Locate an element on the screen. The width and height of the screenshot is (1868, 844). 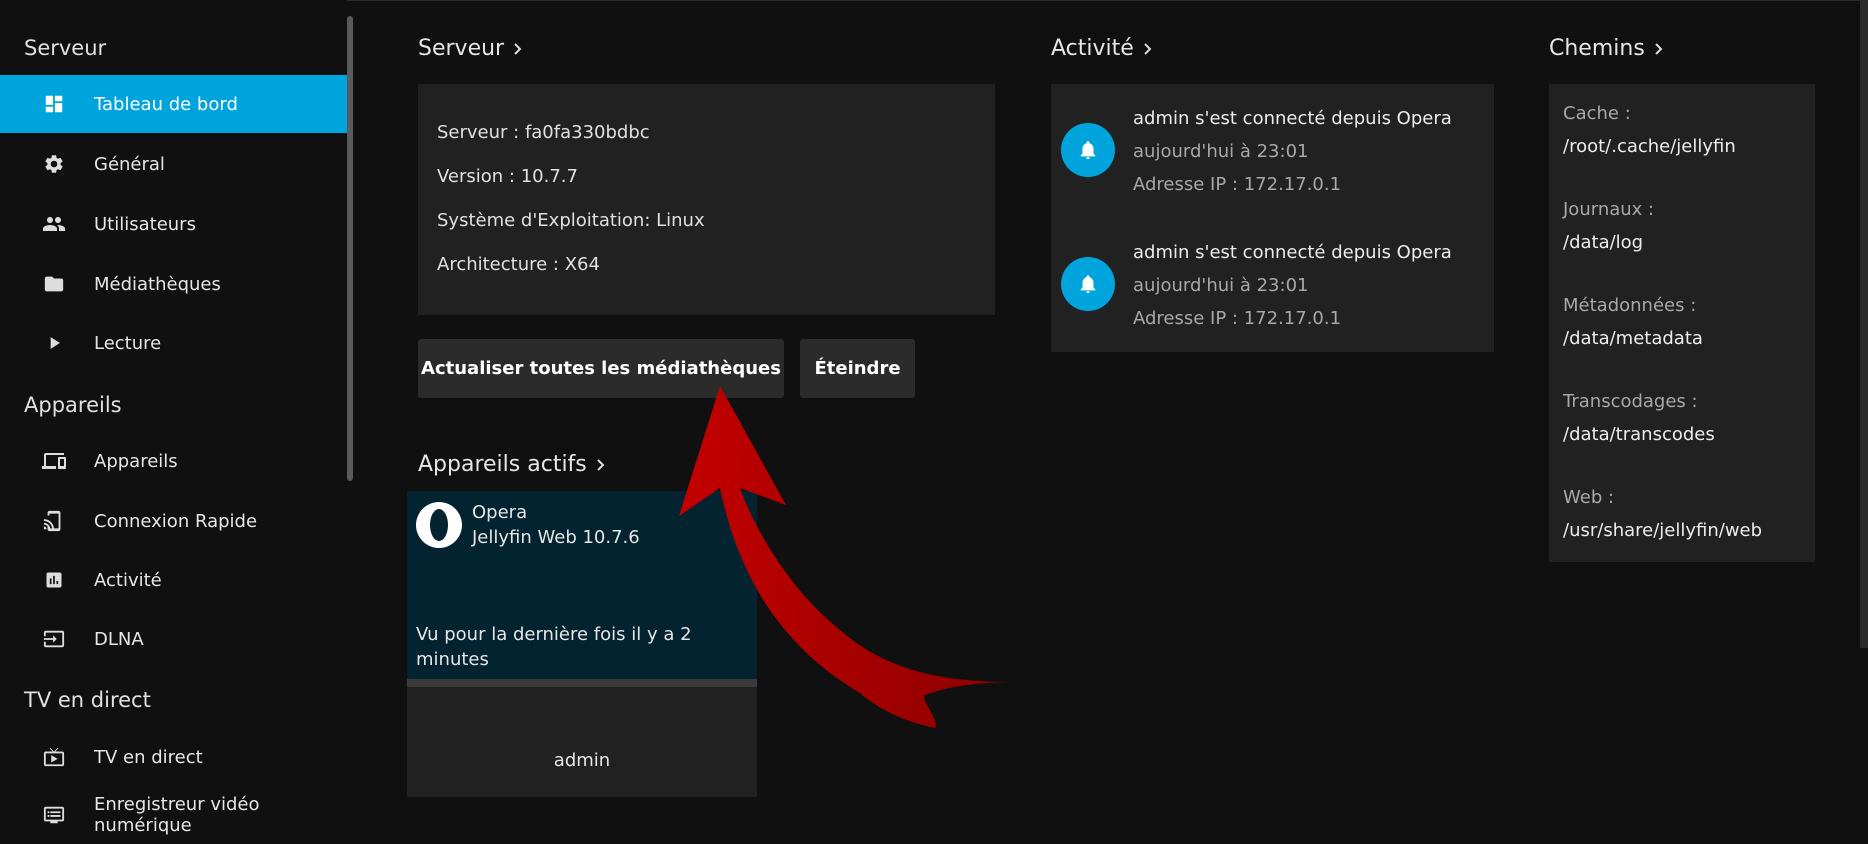
sidebar-item-label: Médiathèques is located at coordinates (157, 284).